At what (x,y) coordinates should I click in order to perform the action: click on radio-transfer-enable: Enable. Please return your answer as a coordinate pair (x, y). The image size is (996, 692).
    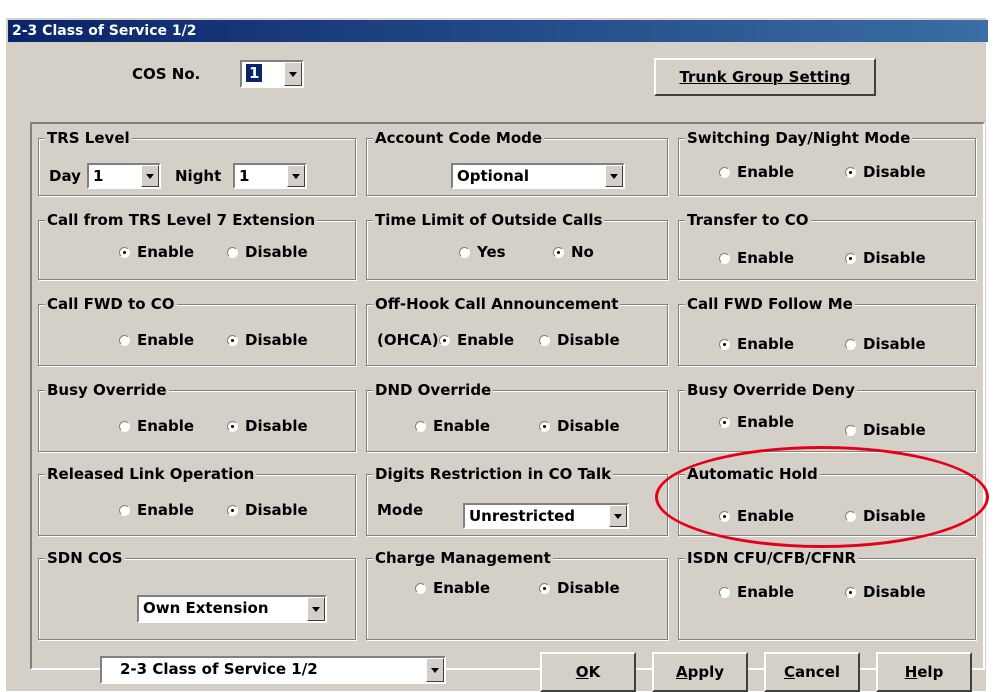
    Looking at the image, I should click on (756, 258).